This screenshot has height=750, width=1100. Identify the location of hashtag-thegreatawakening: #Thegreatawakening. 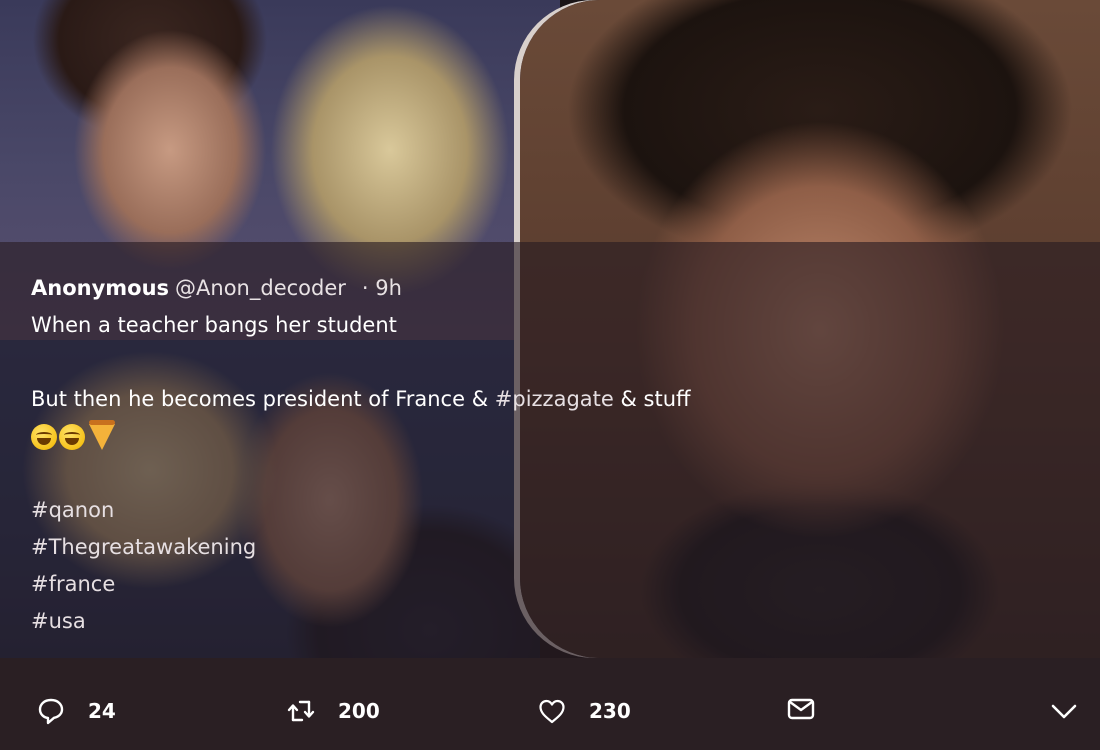
(481, 547).